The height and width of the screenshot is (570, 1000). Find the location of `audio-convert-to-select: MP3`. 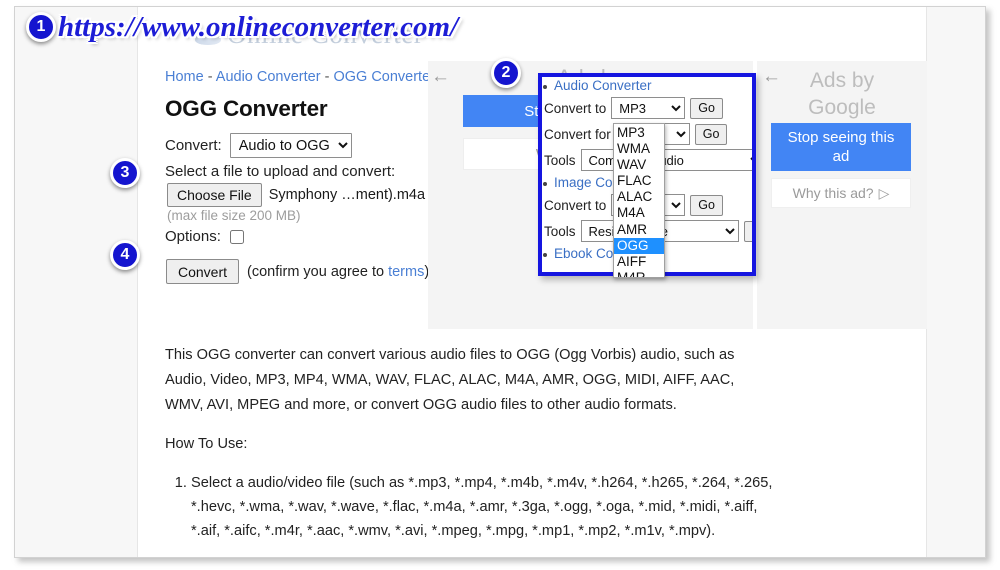

audio-convert-to-select: MP3 is located at coordinates (648, 108).